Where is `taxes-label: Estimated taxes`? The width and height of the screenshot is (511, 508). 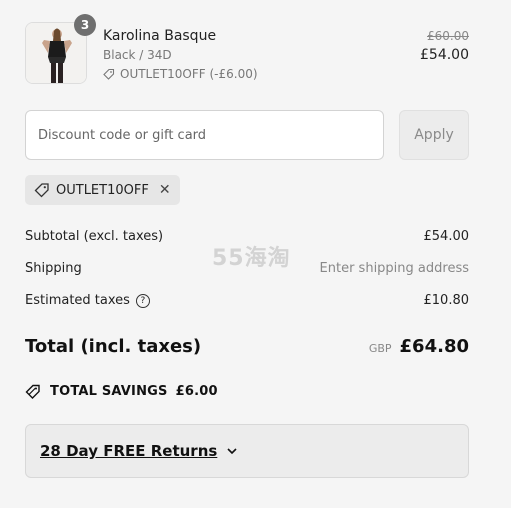
taxes-label: Estimated taxes is located at coordinates (77, 300).